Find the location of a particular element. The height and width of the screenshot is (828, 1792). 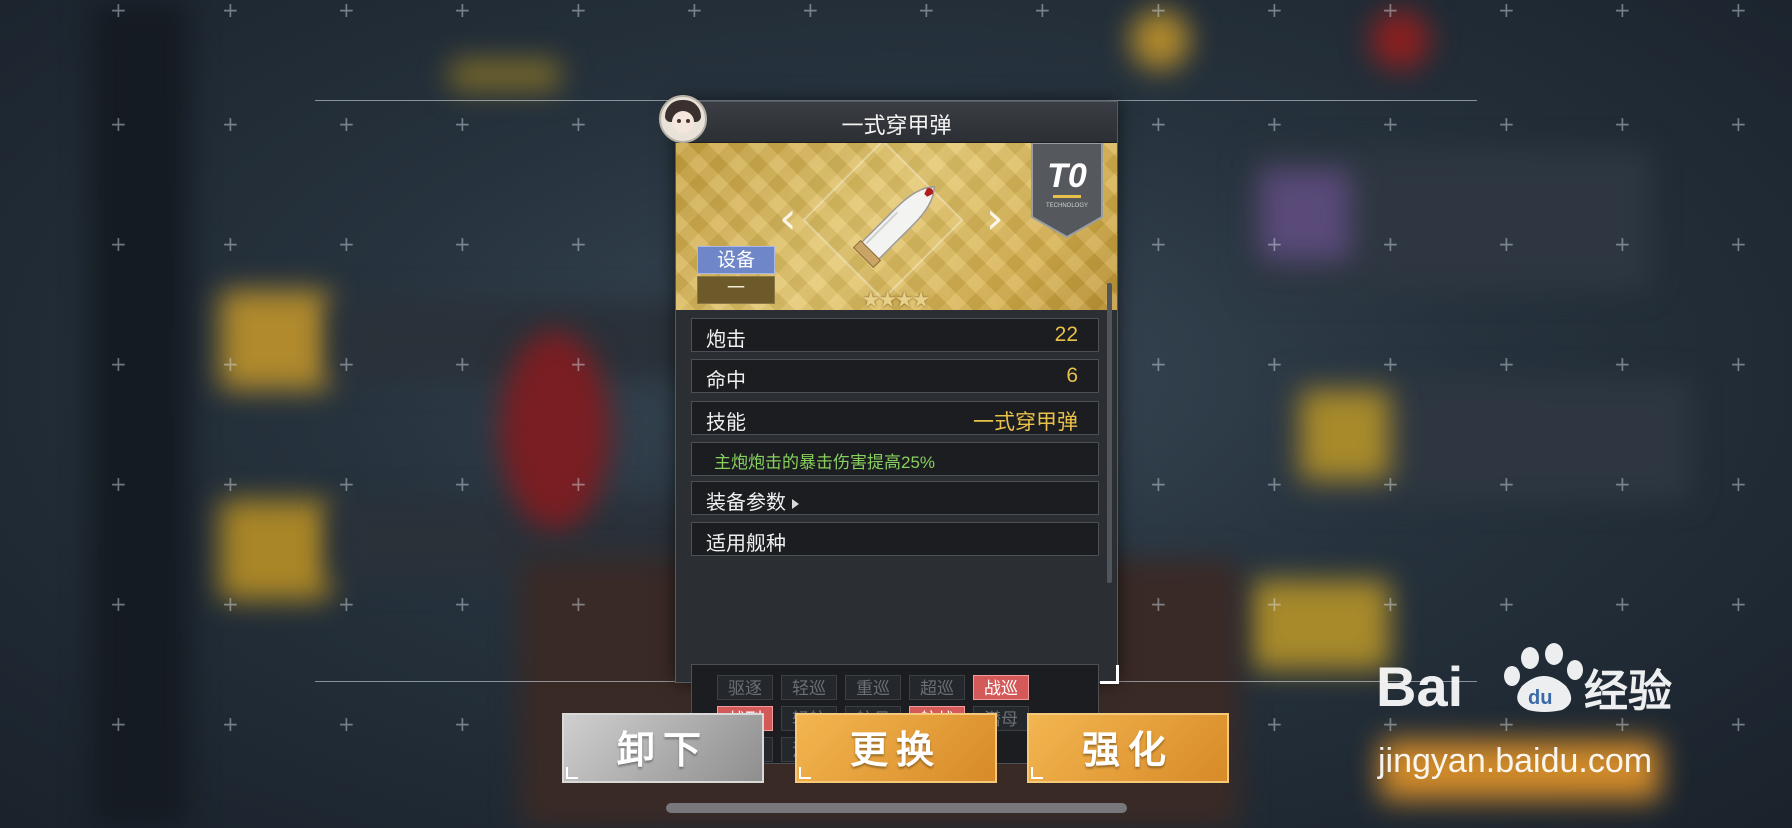

ship-type-chip: 超巡 is located at coordinates (937, 687).